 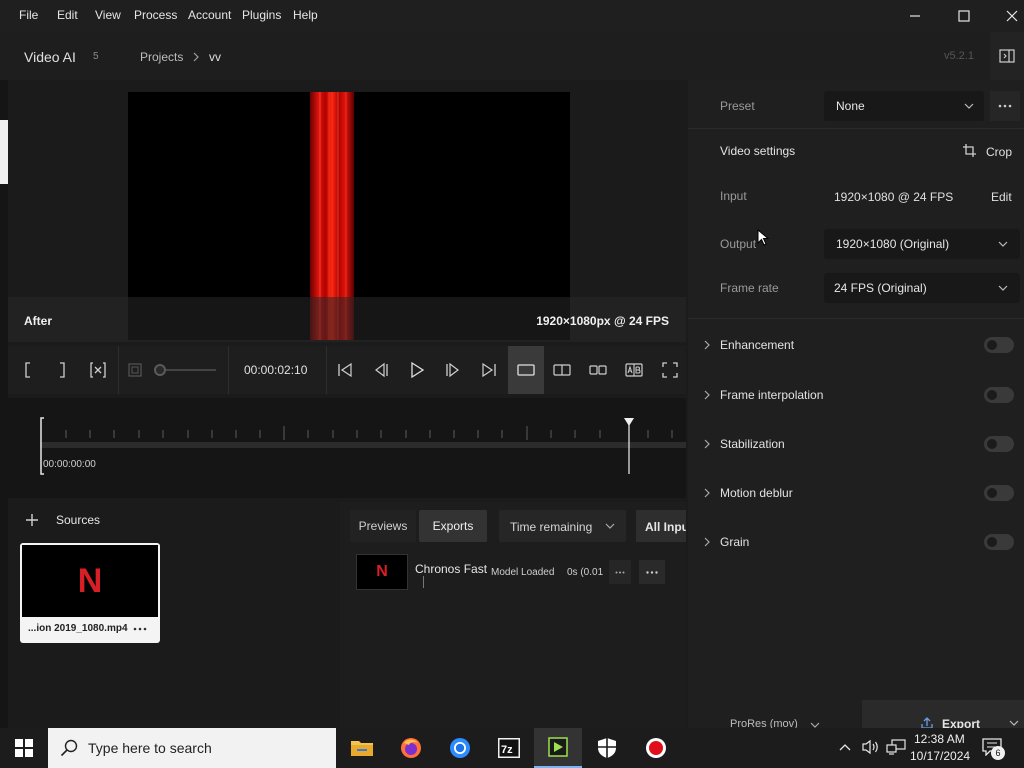 What do you see at coordinates (98, 370) in the screenshot?
I see `clear-range-button` at bounding box center [98, 370].